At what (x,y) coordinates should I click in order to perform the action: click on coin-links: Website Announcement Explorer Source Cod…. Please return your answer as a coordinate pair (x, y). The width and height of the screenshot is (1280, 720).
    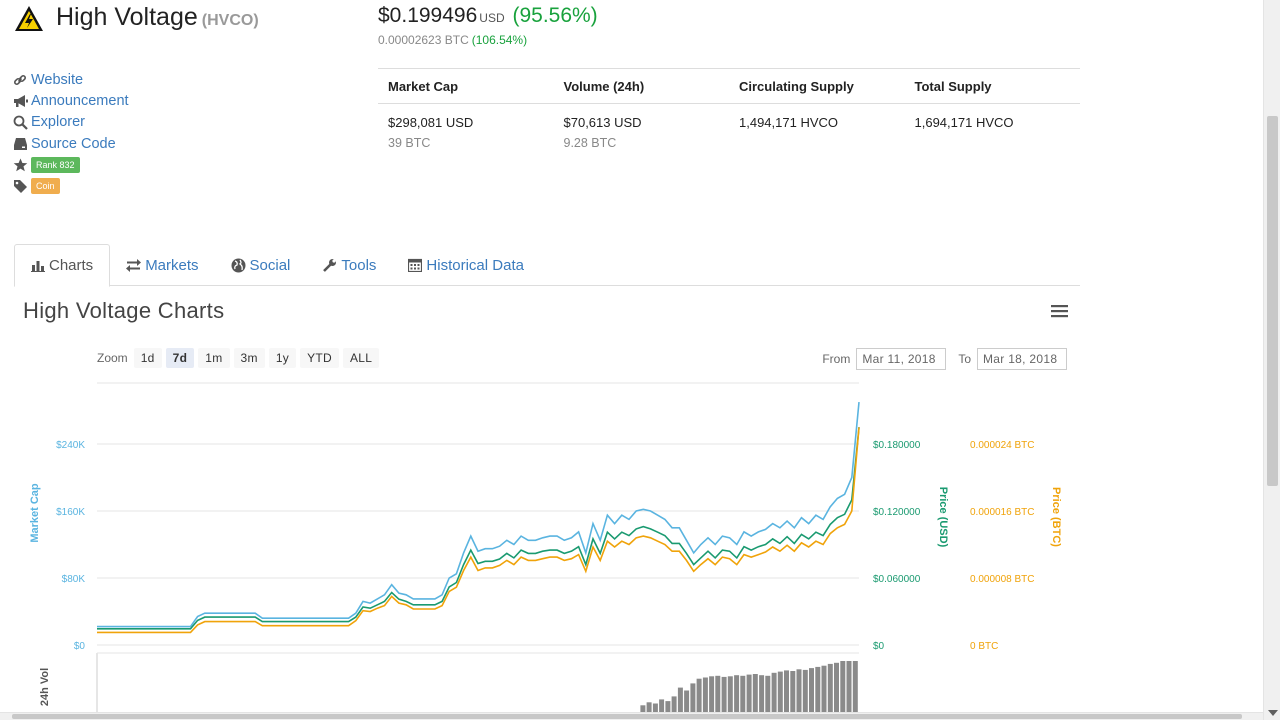
    Looking at the image, I should click on (71, 133).